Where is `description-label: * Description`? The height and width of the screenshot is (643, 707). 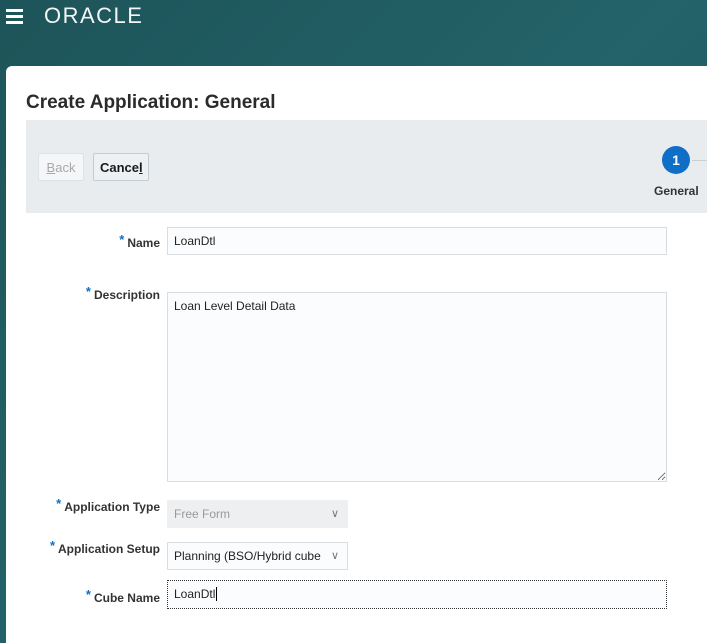
description-label: * Description is located at coordinates (122, 293).